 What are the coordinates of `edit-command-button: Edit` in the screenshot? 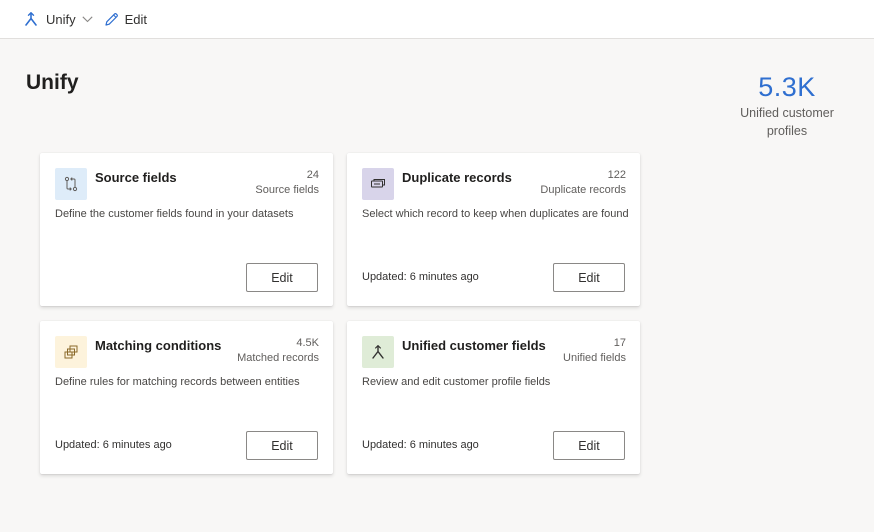 It's located at (125, 19).